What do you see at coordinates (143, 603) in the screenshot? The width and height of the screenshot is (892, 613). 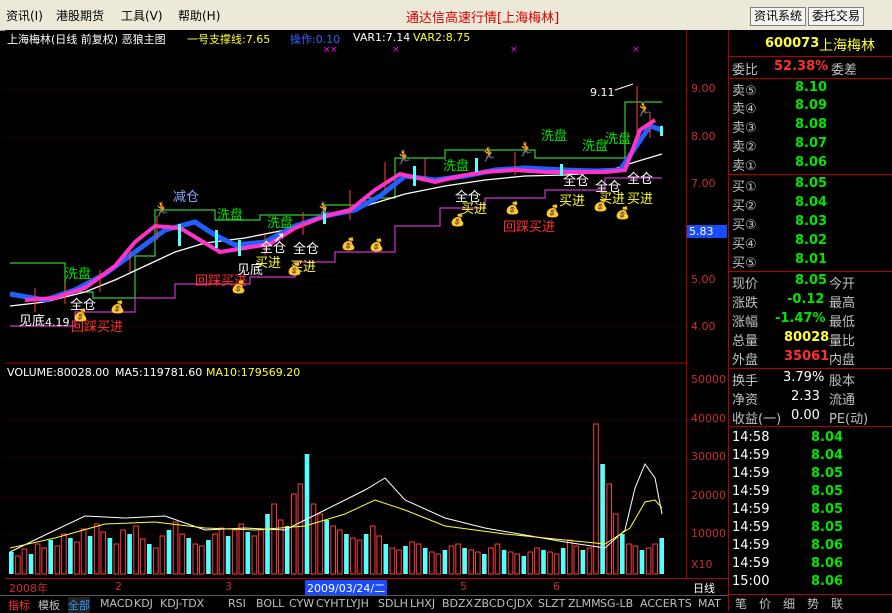 I see `tab-kdj: KDJ` at bounding box center [143, 603].